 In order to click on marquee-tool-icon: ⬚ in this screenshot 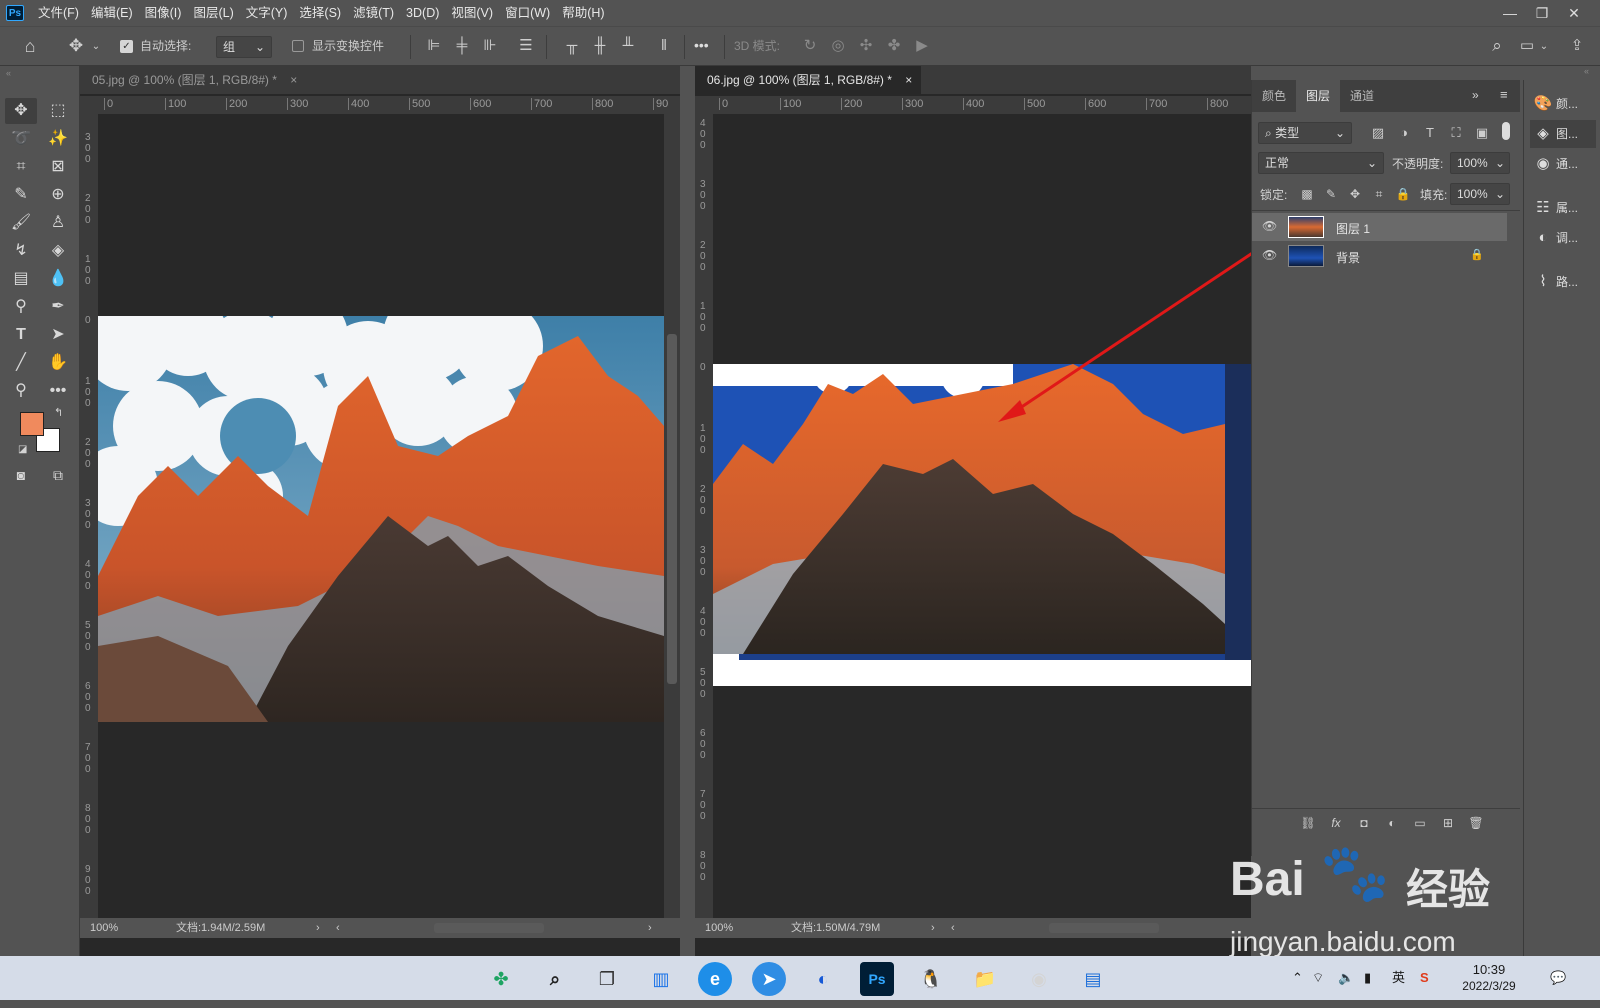, I will do `click(58, 111)`.